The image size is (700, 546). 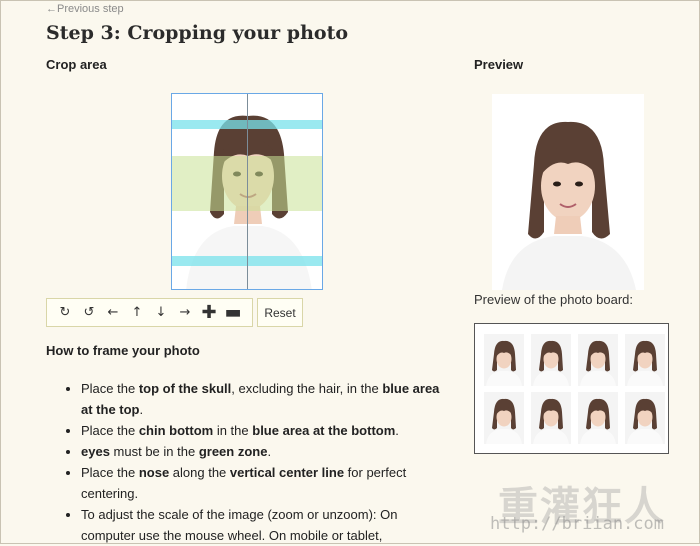 What do you see at coordinates (280, 312) in the screenshot?
I see `reset-button: Reset` at bounding box center [280, 312].